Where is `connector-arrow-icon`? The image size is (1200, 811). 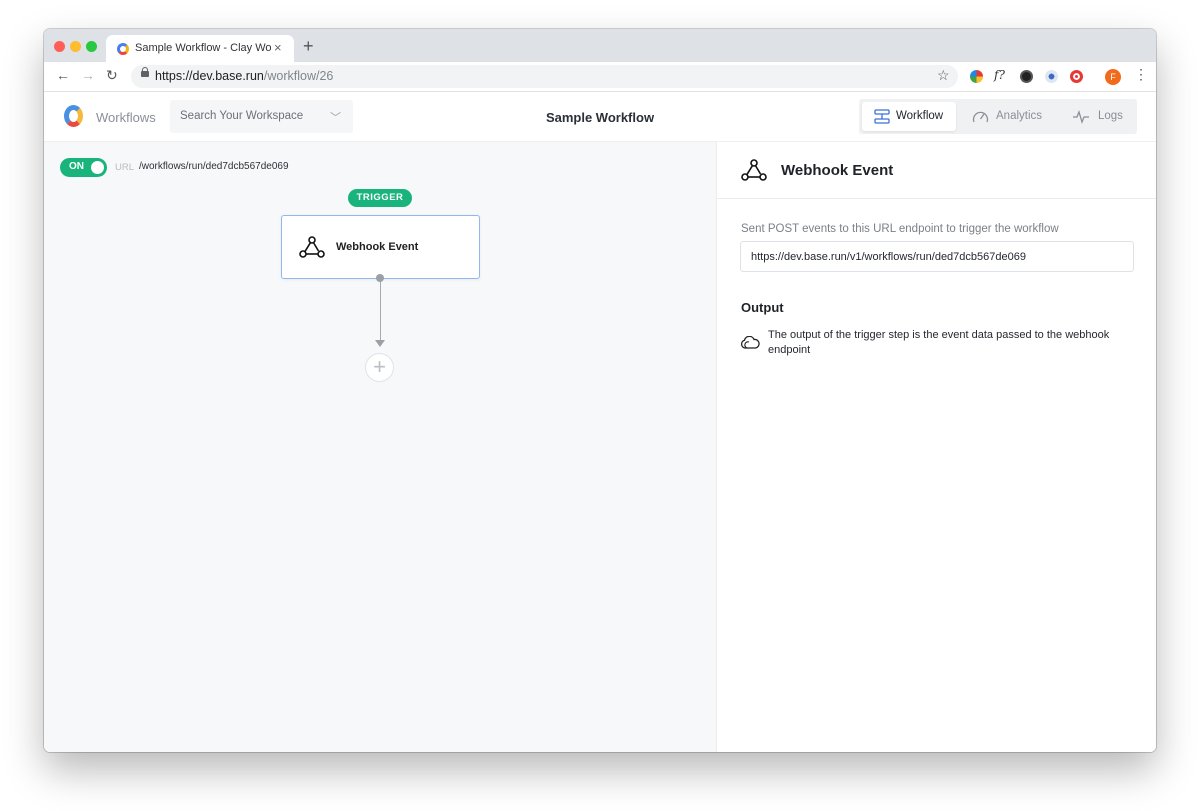 connector-arrow-icon is located at coordinates (380, 343).